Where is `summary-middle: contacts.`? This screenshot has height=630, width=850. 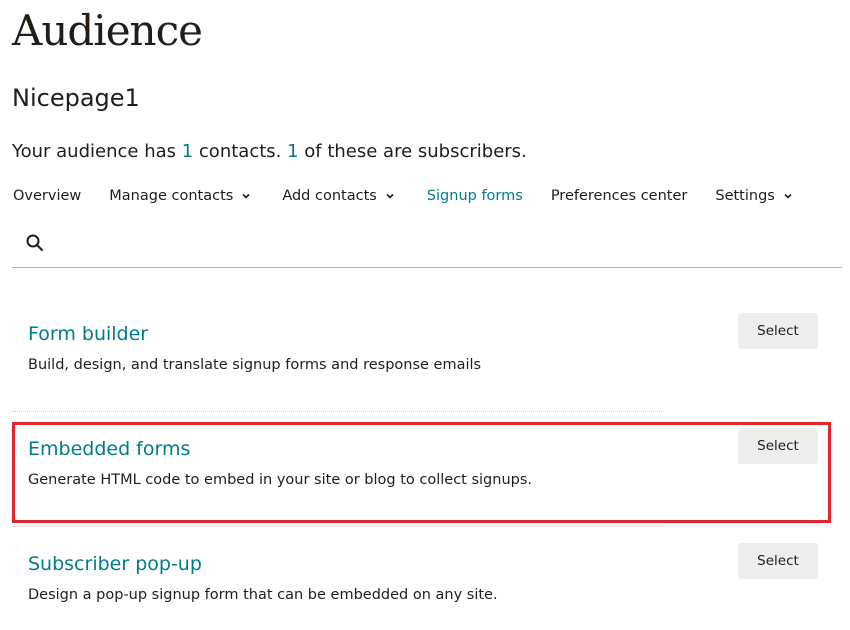
summary-middle: contacts. is located at coordinates (240, 151).